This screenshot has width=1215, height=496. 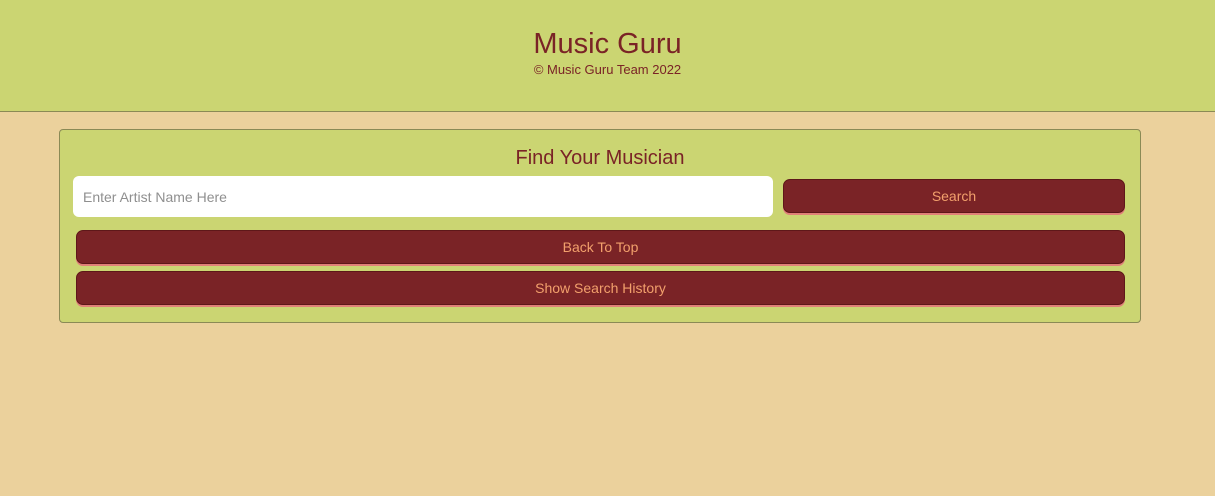 What do you see at coordinates (423, 196) in the screenshot?
I see `artist-search-input` at bounding box center [423, 196].